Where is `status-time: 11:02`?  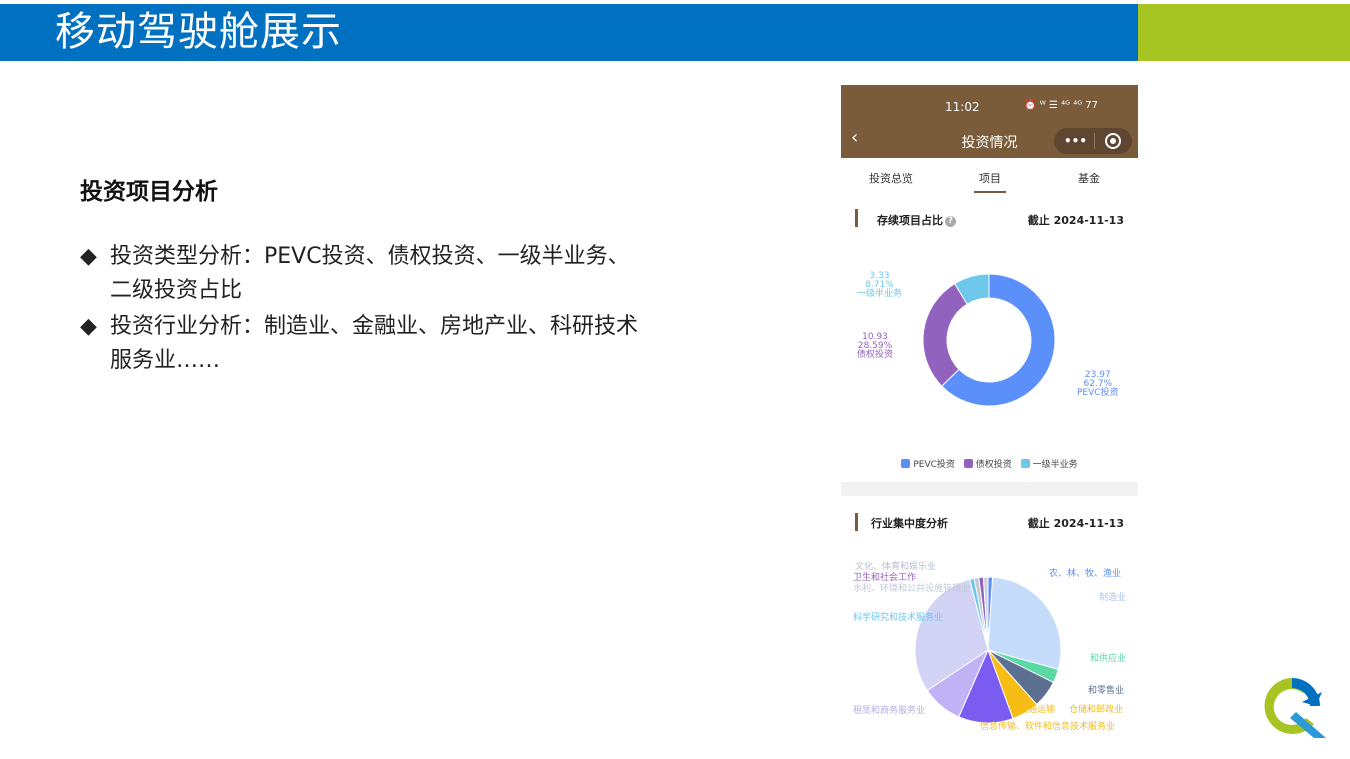 status-time: 11:02 is located at coordinates (962, 107).